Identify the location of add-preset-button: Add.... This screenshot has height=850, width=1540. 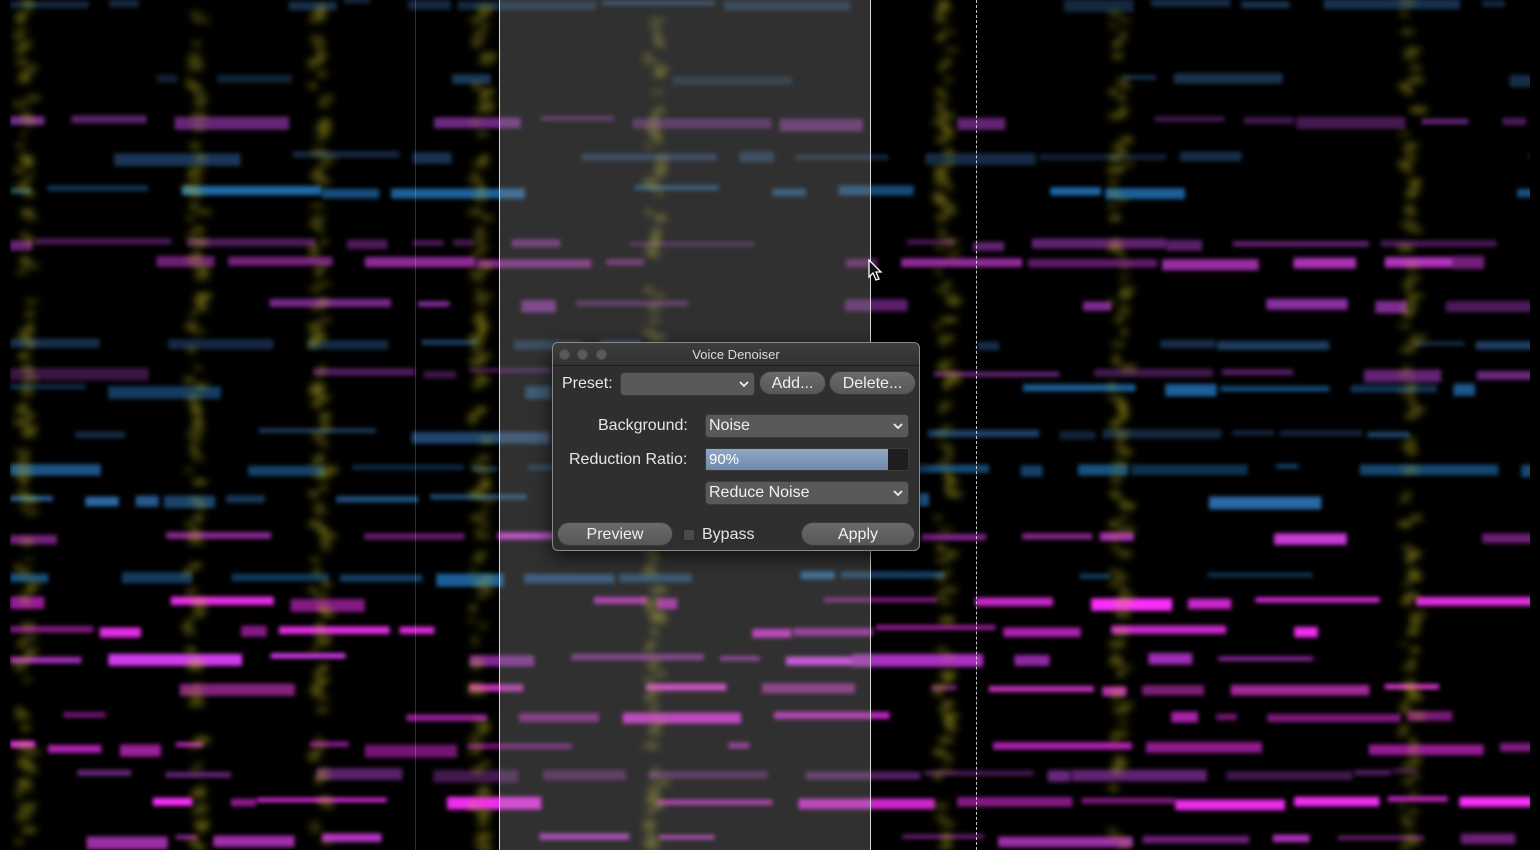
(792, 383).